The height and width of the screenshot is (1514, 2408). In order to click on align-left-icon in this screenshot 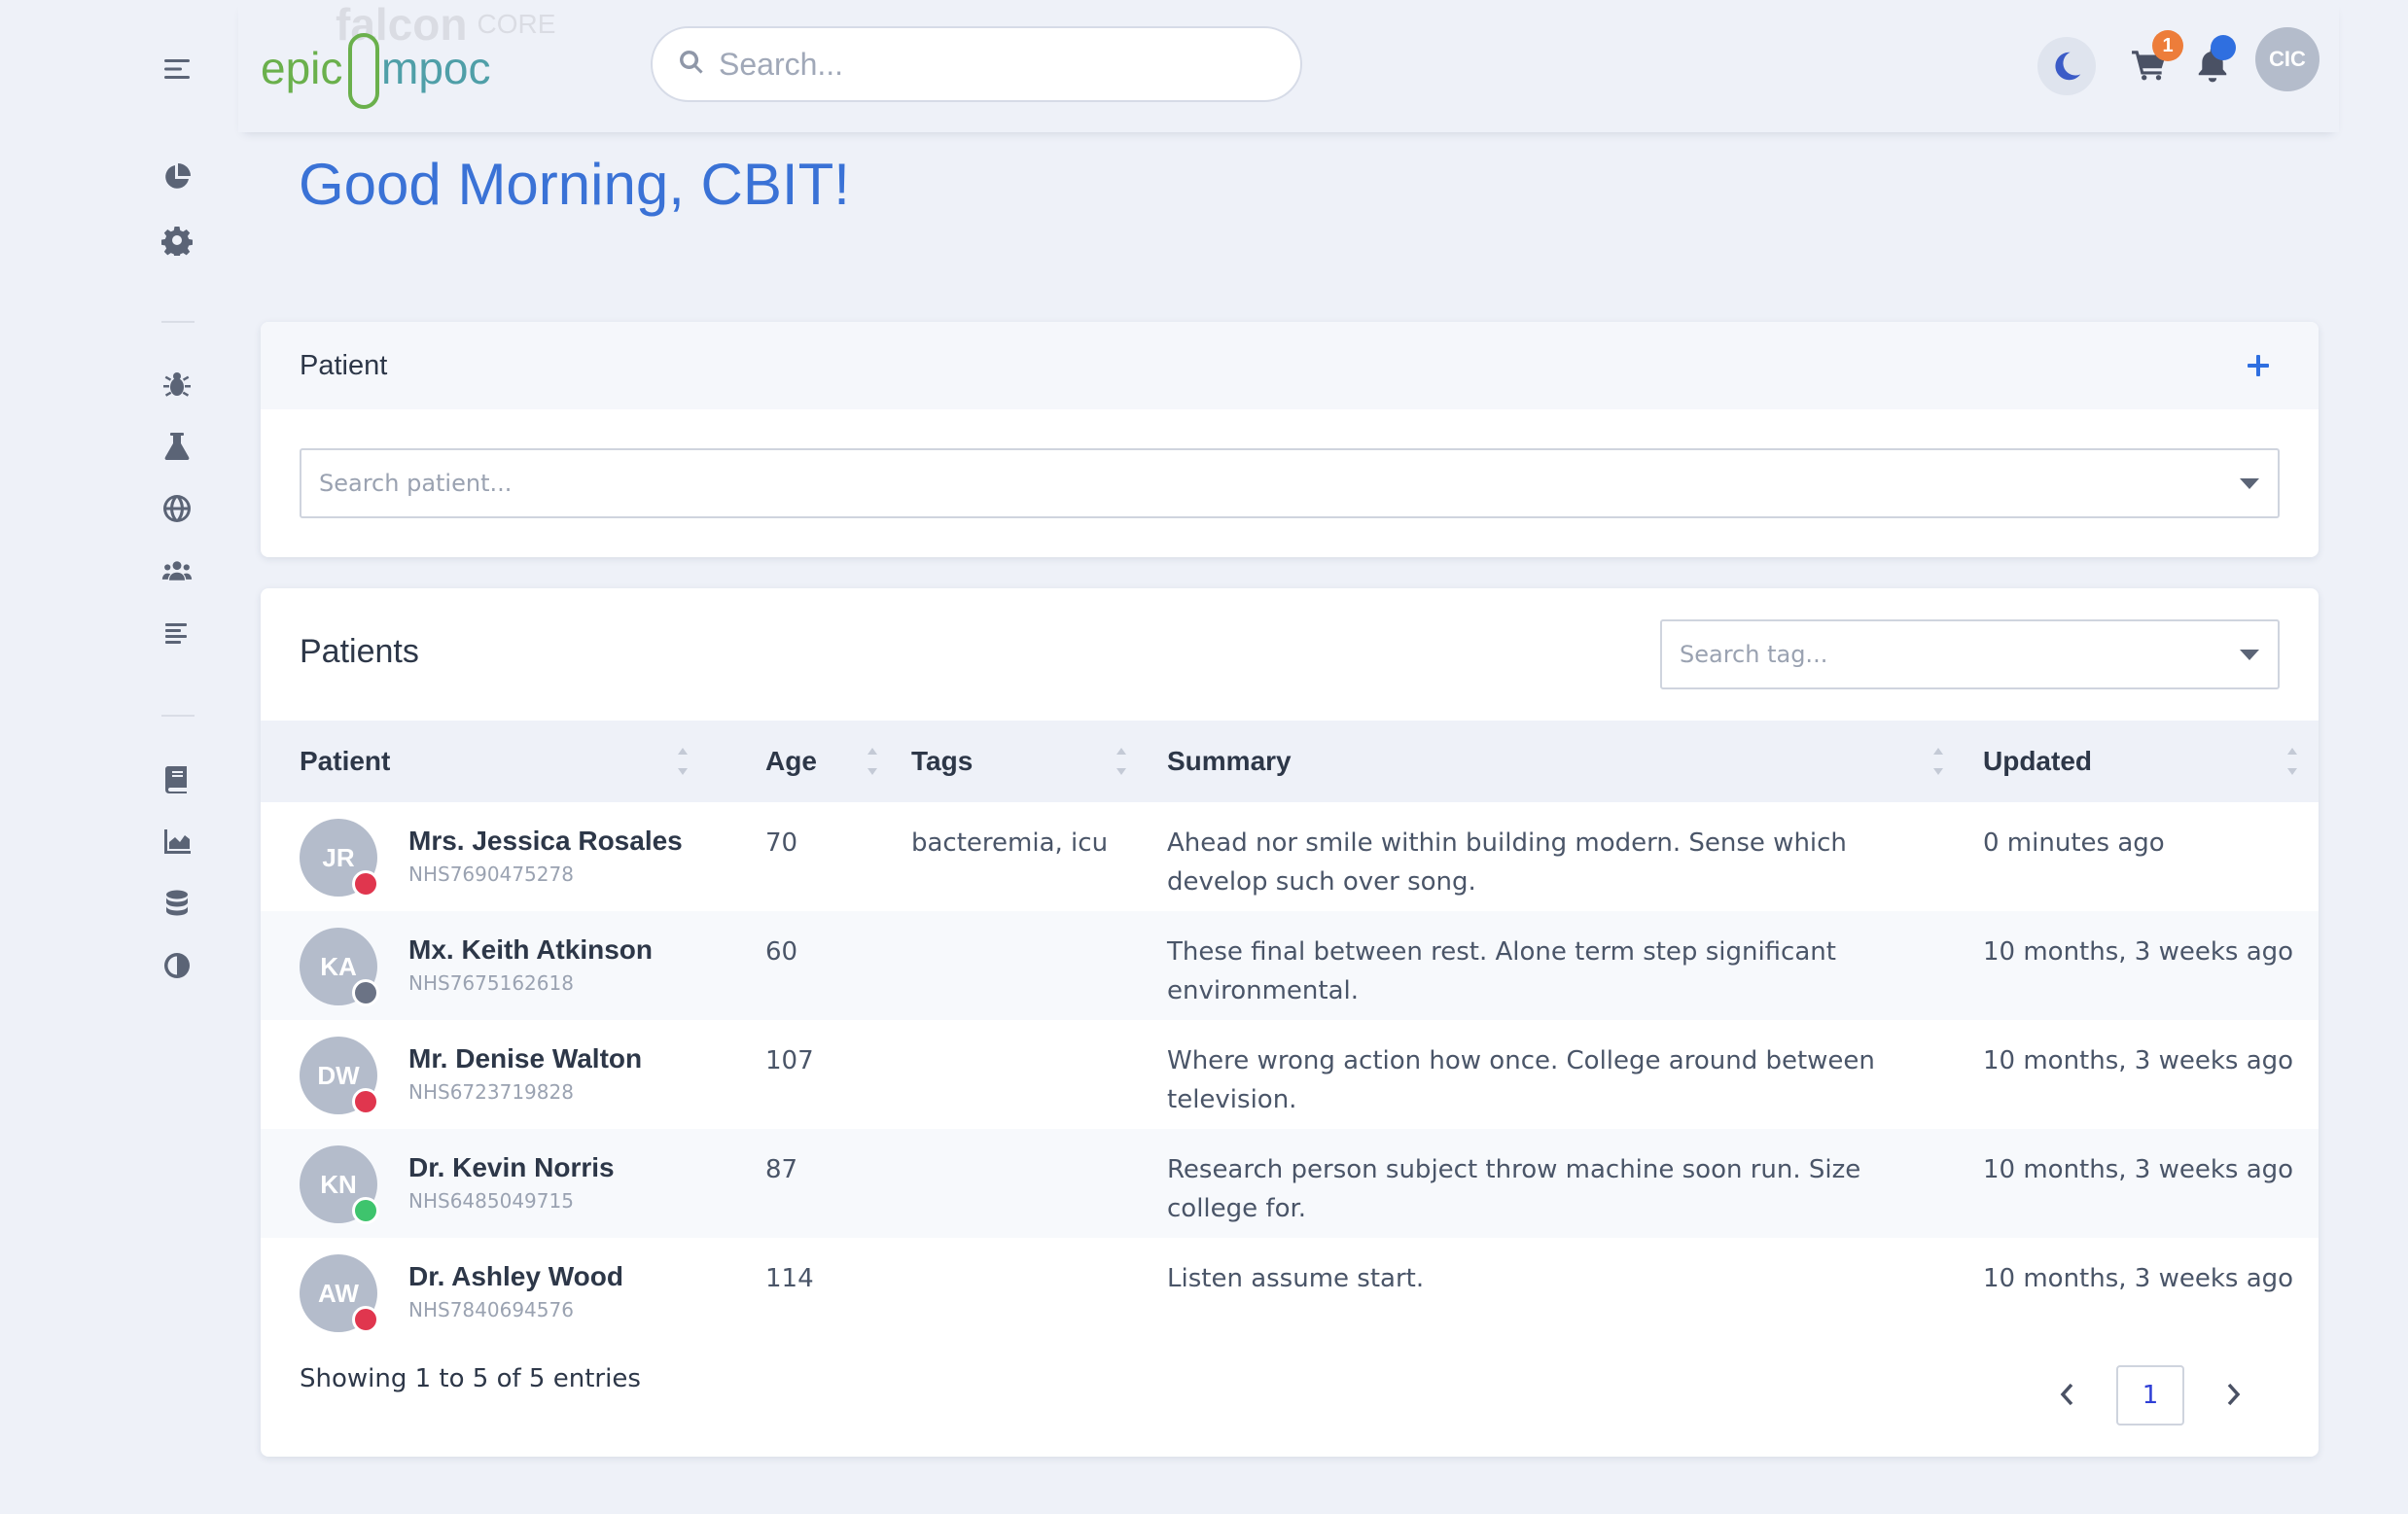, I will do `click(177, 634)`.